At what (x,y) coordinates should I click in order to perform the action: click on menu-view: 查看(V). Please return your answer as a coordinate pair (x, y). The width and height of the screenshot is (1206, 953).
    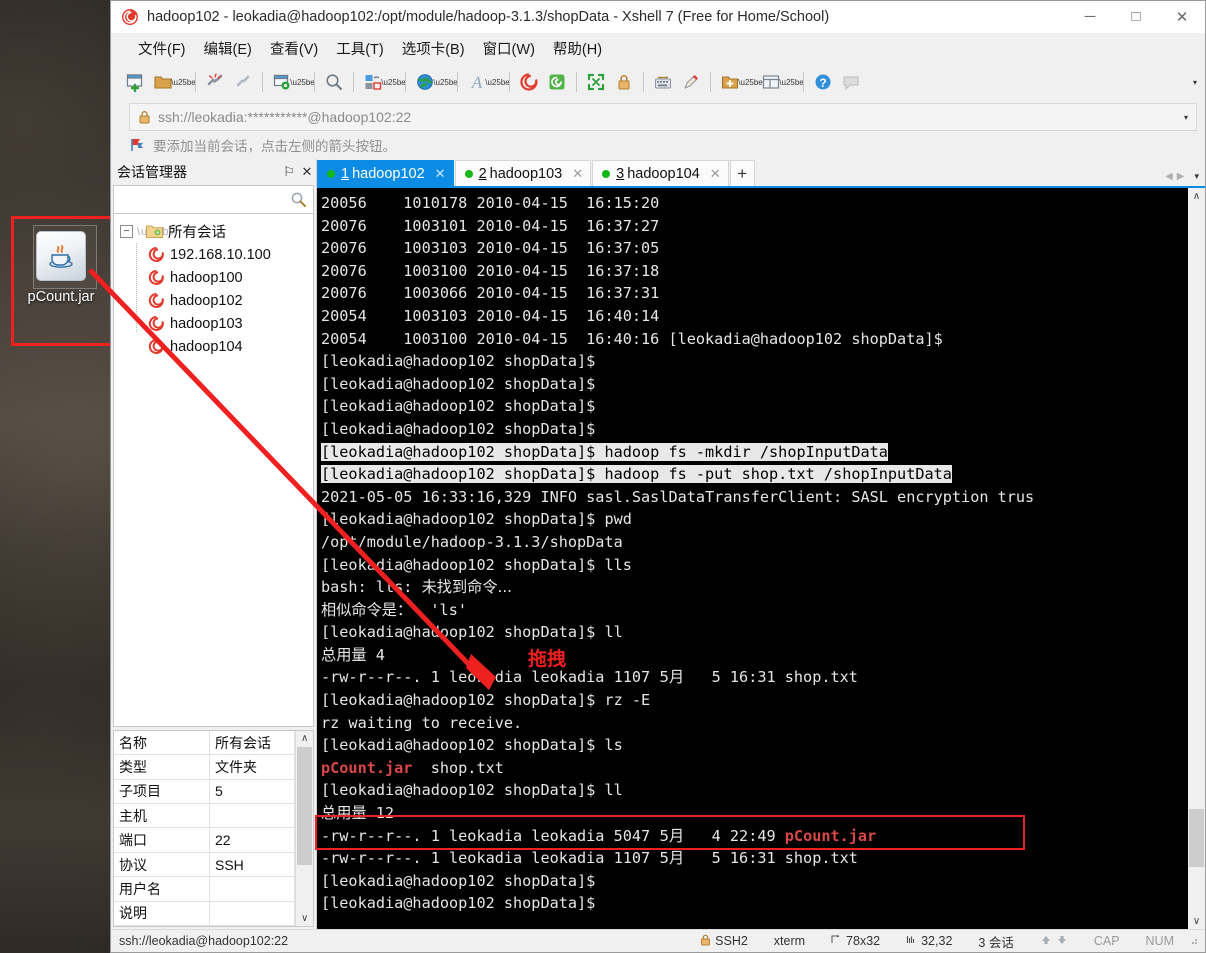
    Looking at the image, I should click on (294, 48).